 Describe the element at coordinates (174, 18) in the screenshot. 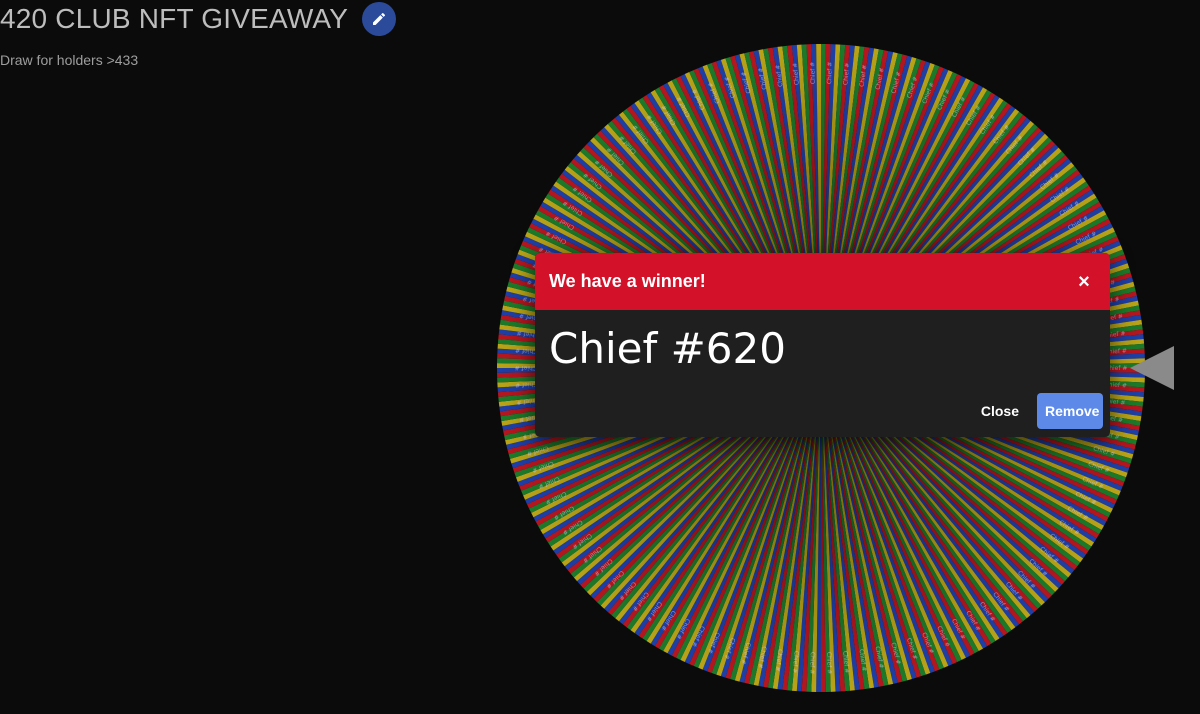

I see `page-title: 420 CLUB NFT GIVEAWAY` at that location.